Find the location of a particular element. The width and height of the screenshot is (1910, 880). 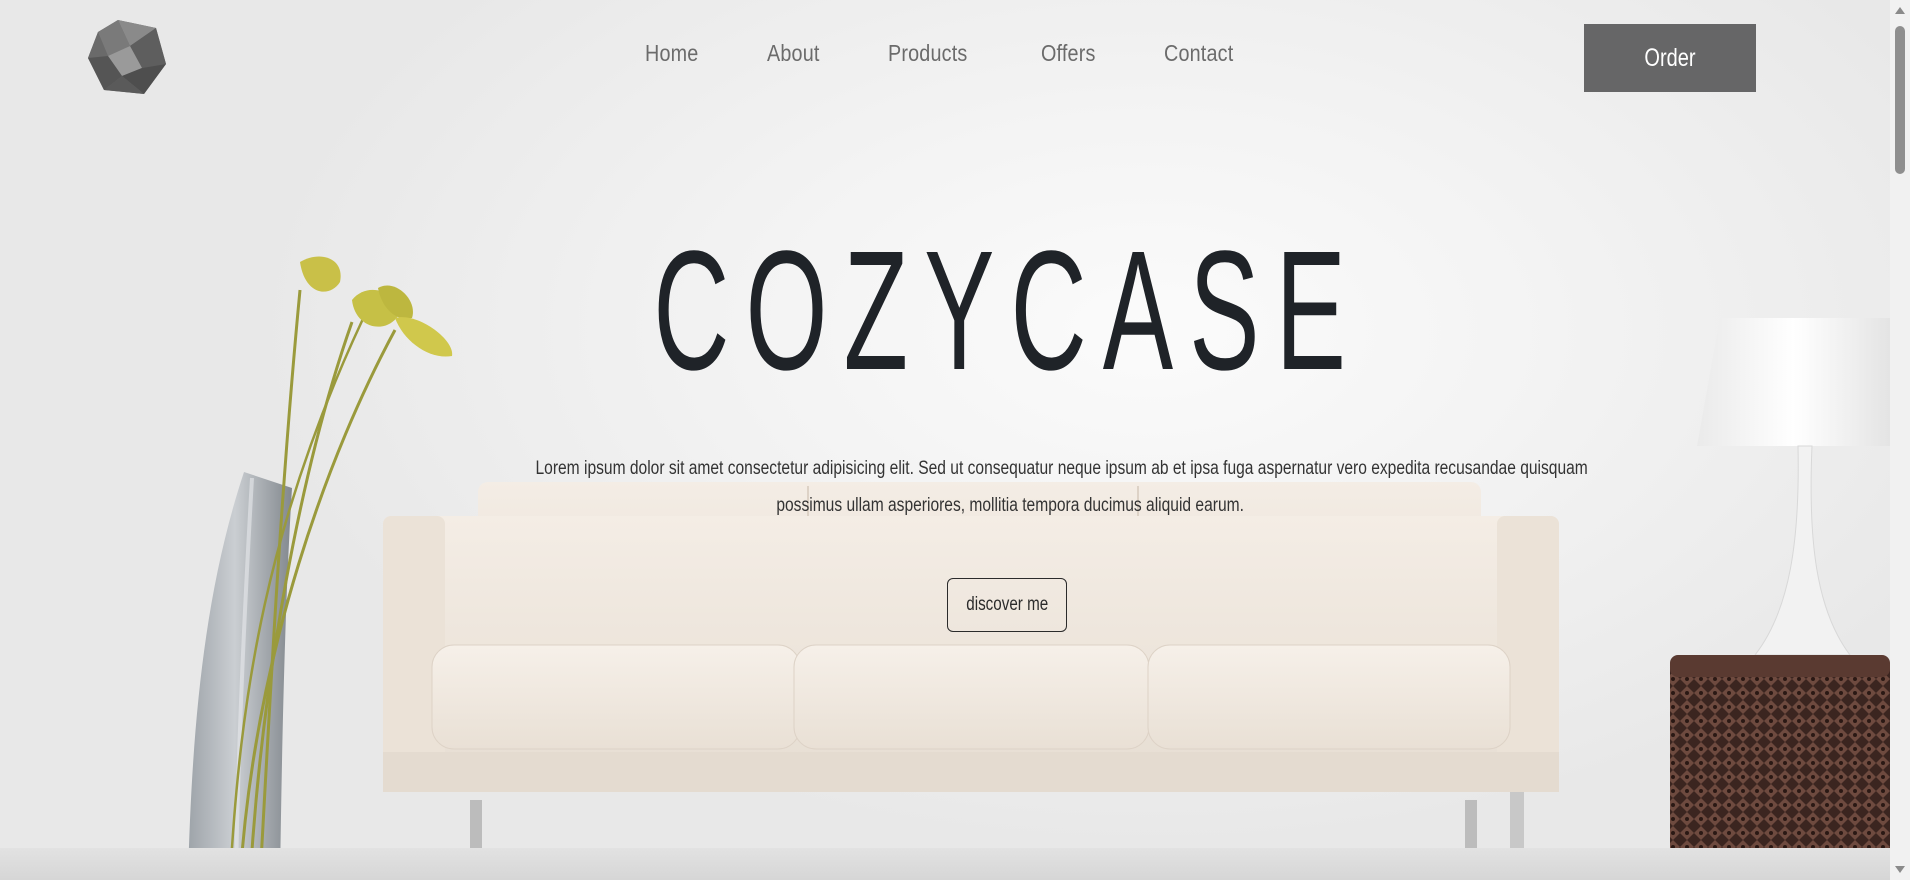

logo is located at coordinates (127, 58).